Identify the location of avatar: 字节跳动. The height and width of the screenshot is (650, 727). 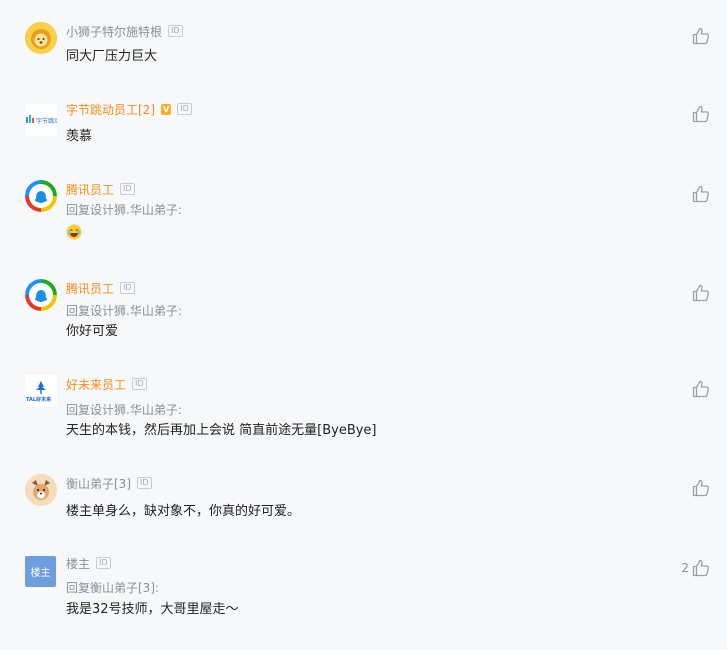
(41, 120).